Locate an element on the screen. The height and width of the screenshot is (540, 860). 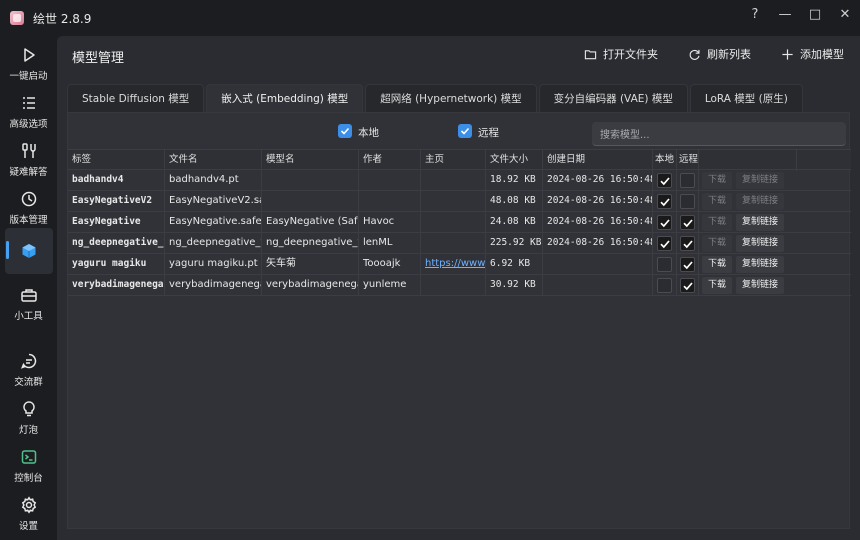
cell-modelname: EasyNegative (SafeTe is located at coordinates (310, 222).